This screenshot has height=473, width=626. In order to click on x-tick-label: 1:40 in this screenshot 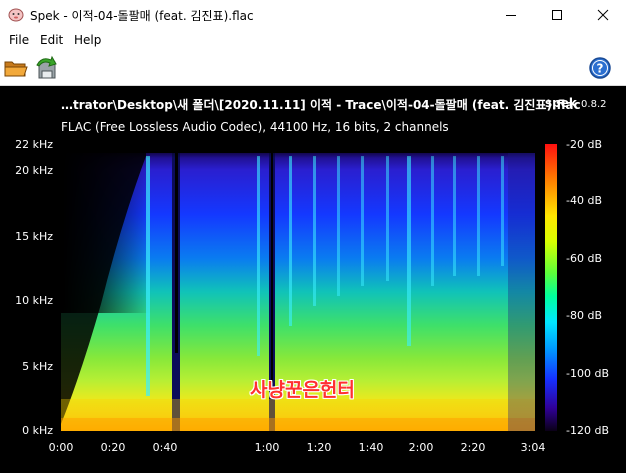, I will do `click(371, 447)`.